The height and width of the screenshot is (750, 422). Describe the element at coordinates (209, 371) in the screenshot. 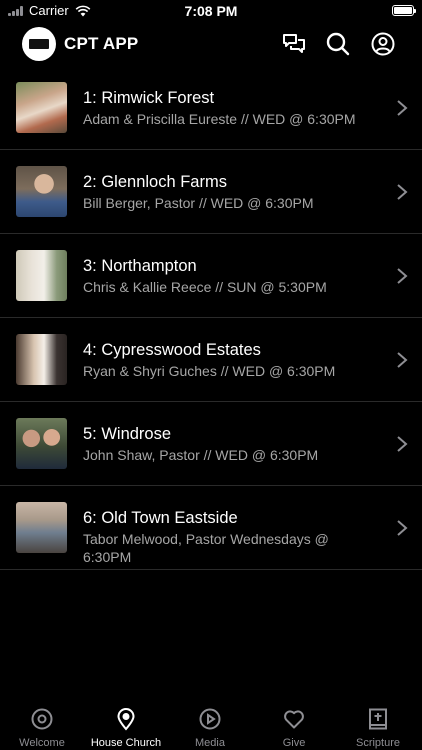

I see `church-details: Ryan & Shyri Guches // WED @ 6:30PM` at that location.